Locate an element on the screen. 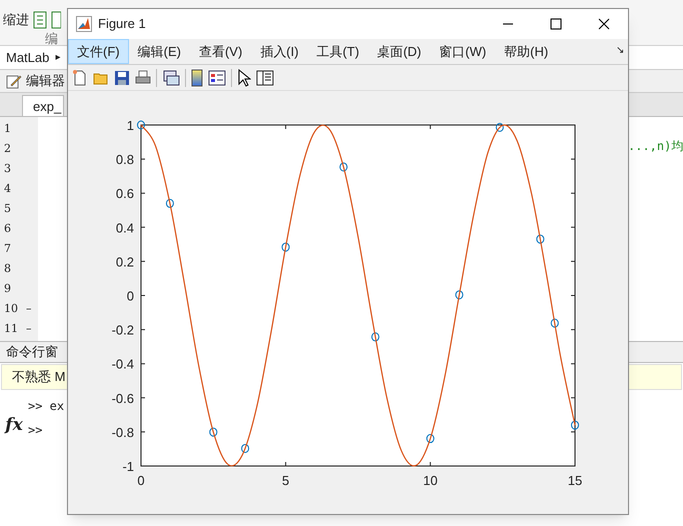 The image size is (683, 526). save-icon is located at coordinates (122, 78).